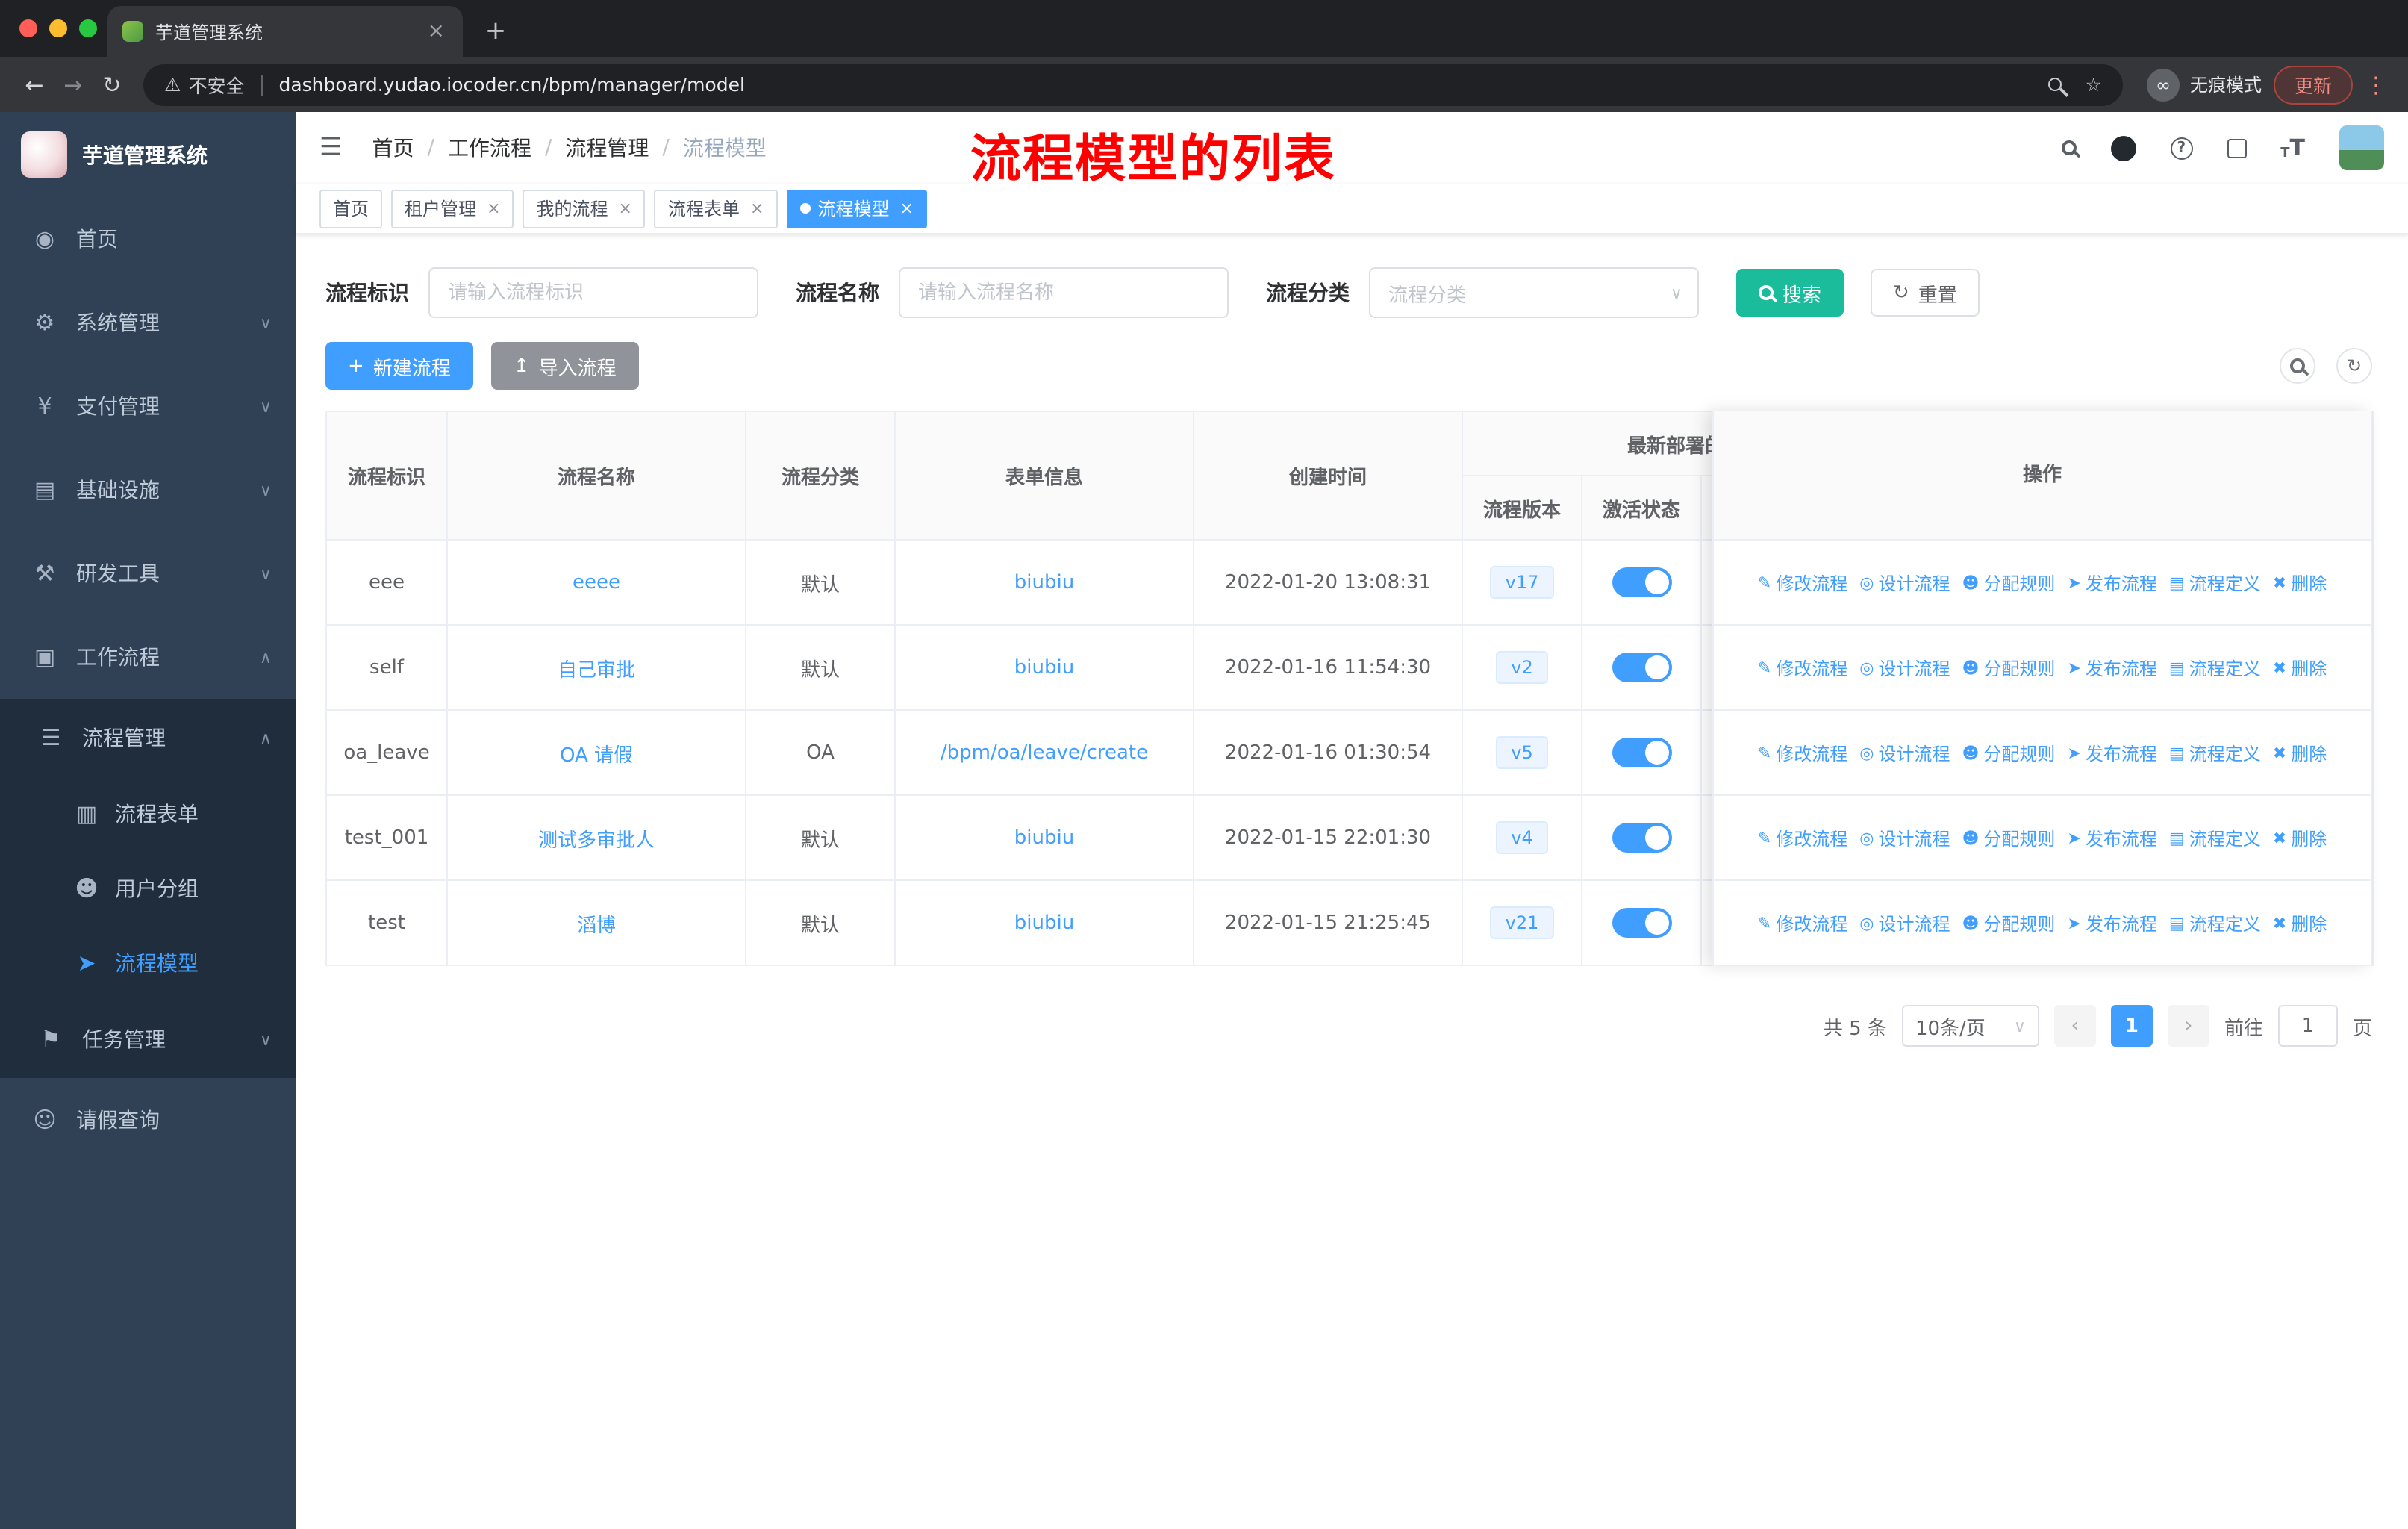 The image size is (2408, 1529). I want to click on security-warning: ⚠ 不安全, so click(204, 84).